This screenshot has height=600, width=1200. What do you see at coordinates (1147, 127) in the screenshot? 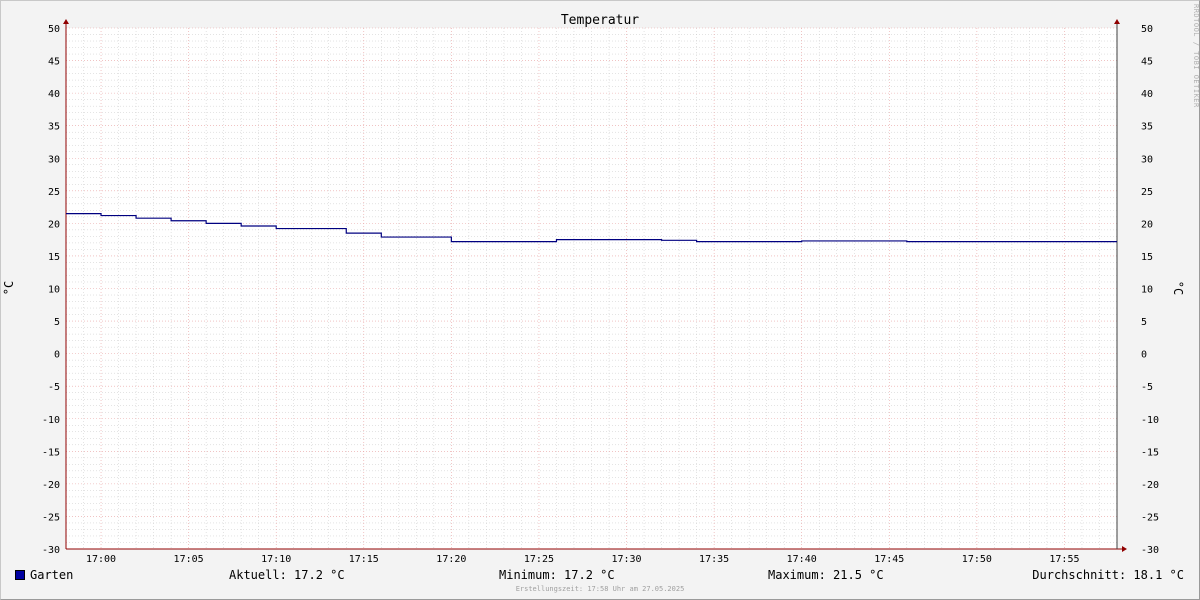
I see `y-tick-label-right: 35` at bounding box center [1147, 127].